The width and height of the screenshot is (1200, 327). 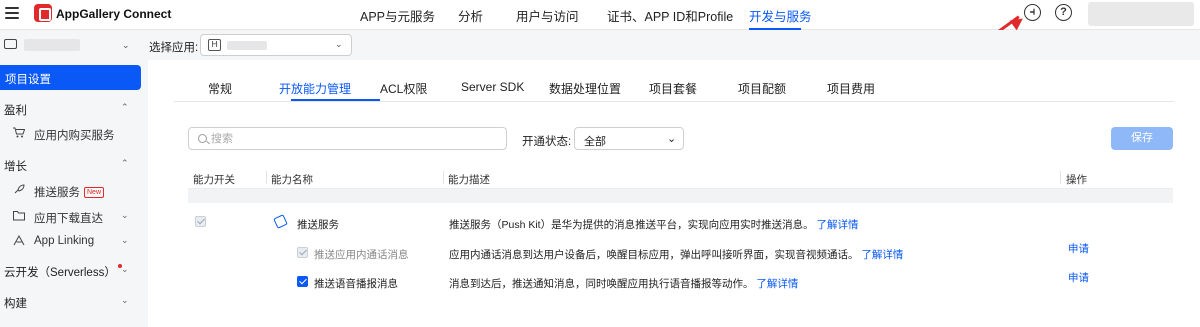 I want to click on nav-analytics: 分析, so click(x=470, y=15).